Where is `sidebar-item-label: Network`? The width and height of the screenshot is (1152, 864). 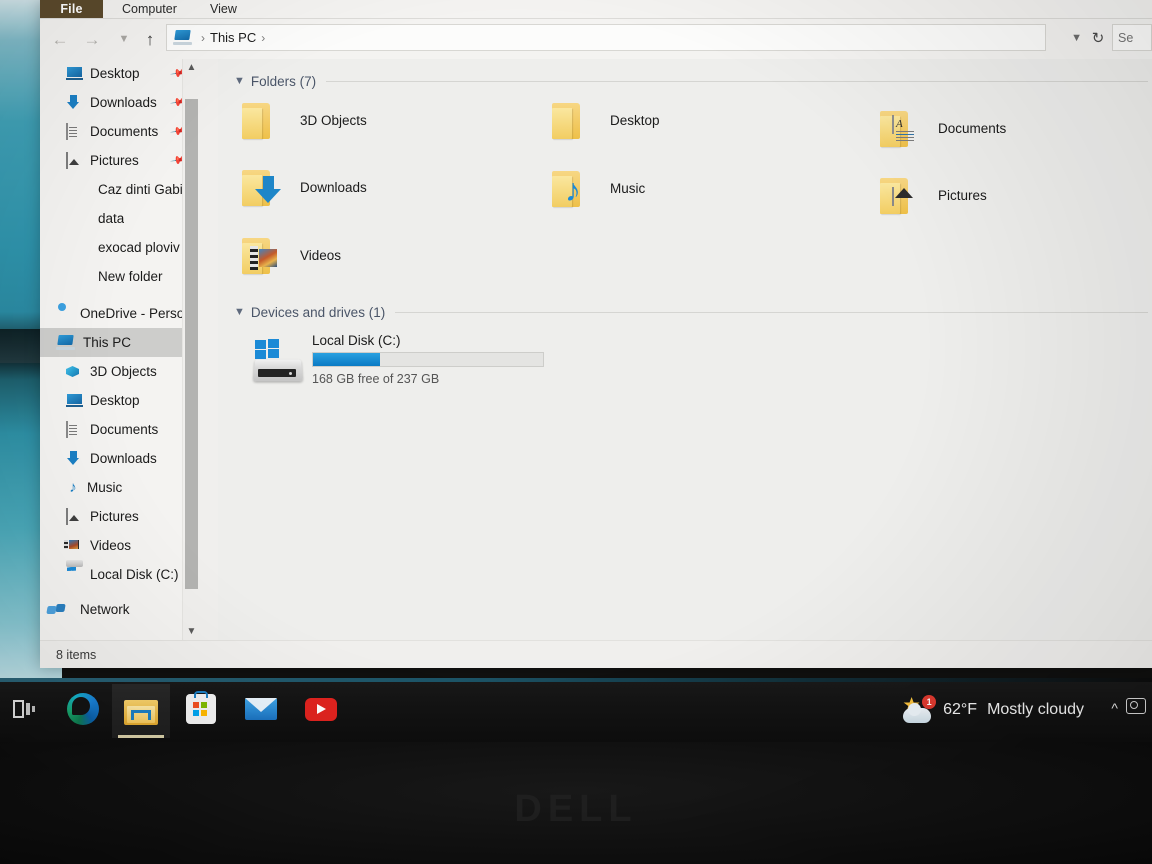
sidebar-item-label: Network is located at coordinates (105, 609).